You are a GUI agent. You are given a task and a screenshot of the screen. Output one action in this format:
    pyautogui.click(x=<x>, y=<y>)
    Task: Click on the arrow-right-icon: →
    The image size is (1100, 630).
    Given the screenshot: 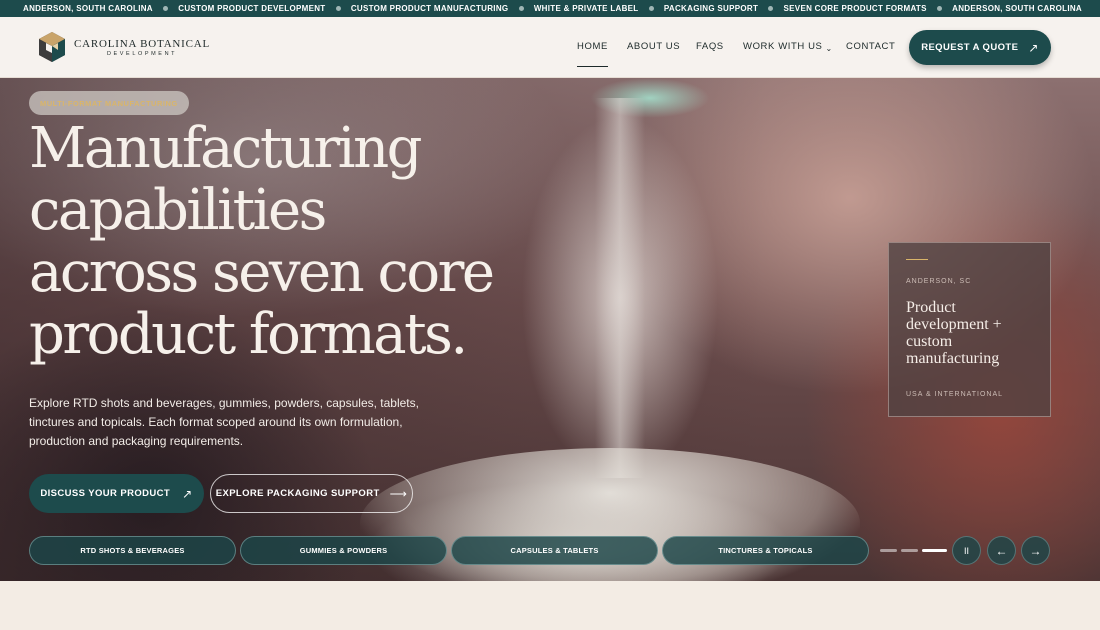 What is the action you would take?
    pyautogui.click(x=1035, y=550)
    